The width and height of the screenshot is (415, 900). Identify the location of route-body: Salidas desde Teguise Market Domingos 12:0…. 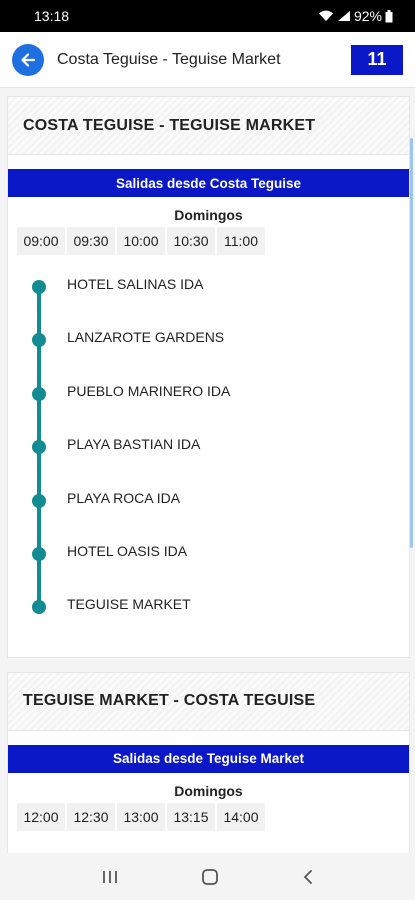
(208, 792).